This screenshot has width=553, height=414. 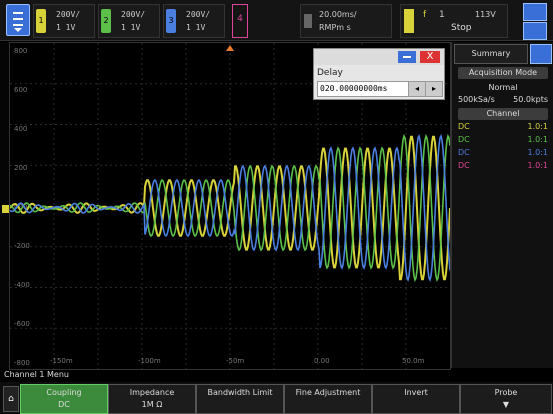 I want to click on impedance-value: 1M Ω, so click(x=152, y=404).